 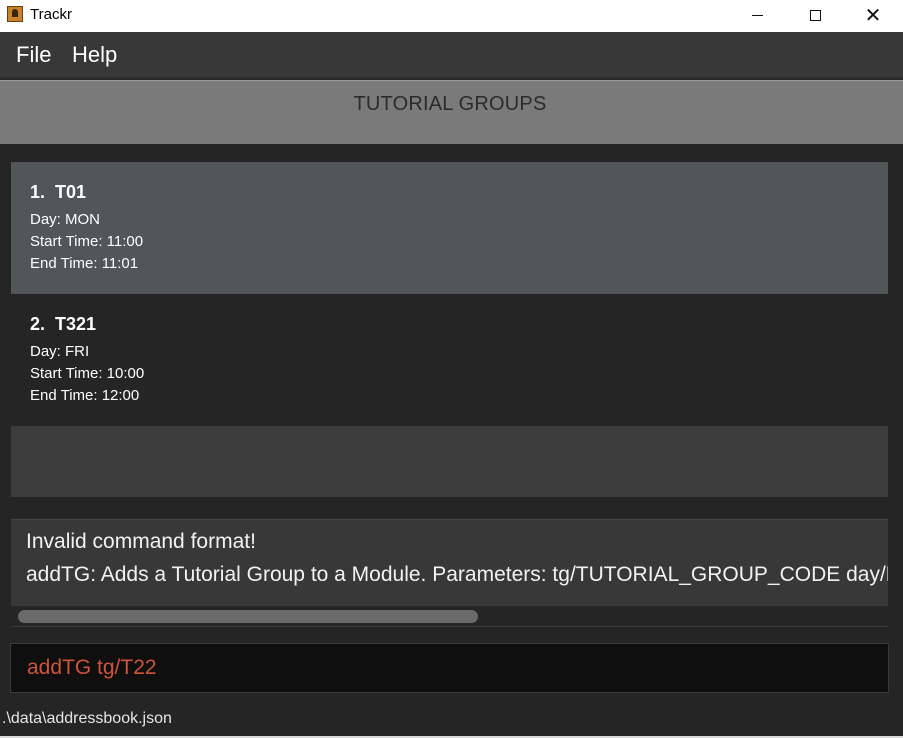 I want to click on close-button: ✕, so click(x=873, y=15).